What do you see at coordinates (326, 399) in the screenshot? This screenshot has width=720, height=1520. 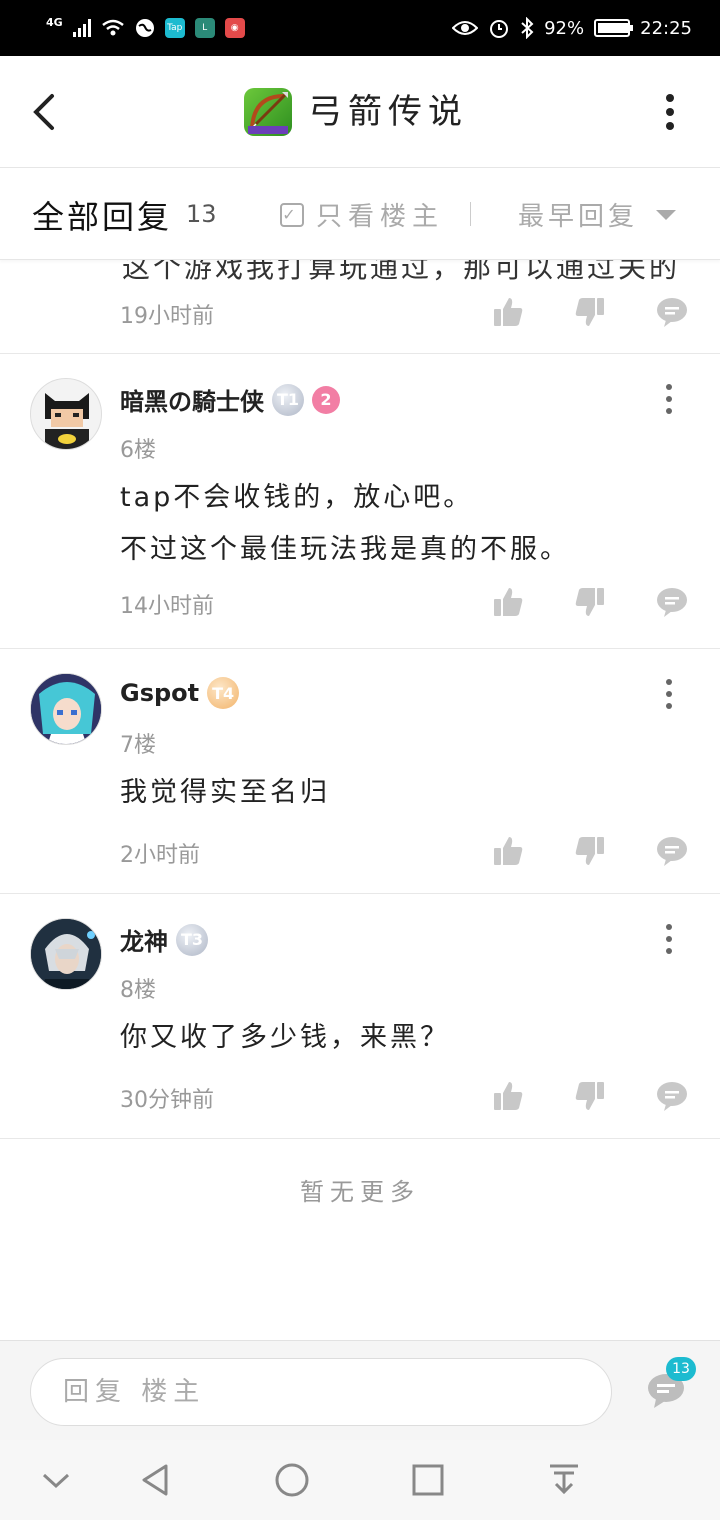 I see `rank-badge: 2` at bounding box center [326, 399].